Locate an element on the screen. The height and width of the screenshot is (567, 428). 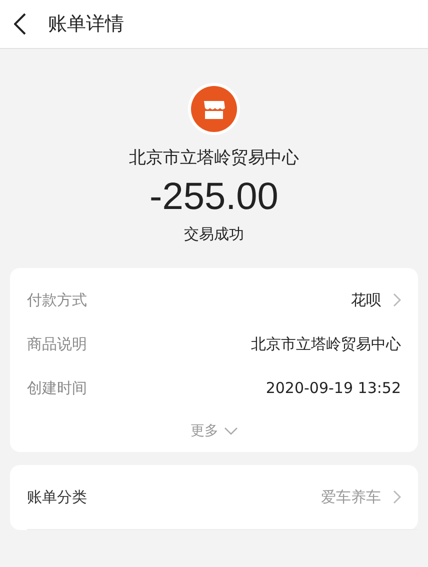
page-title: 账单详情 is located at coordinates (86, 24).